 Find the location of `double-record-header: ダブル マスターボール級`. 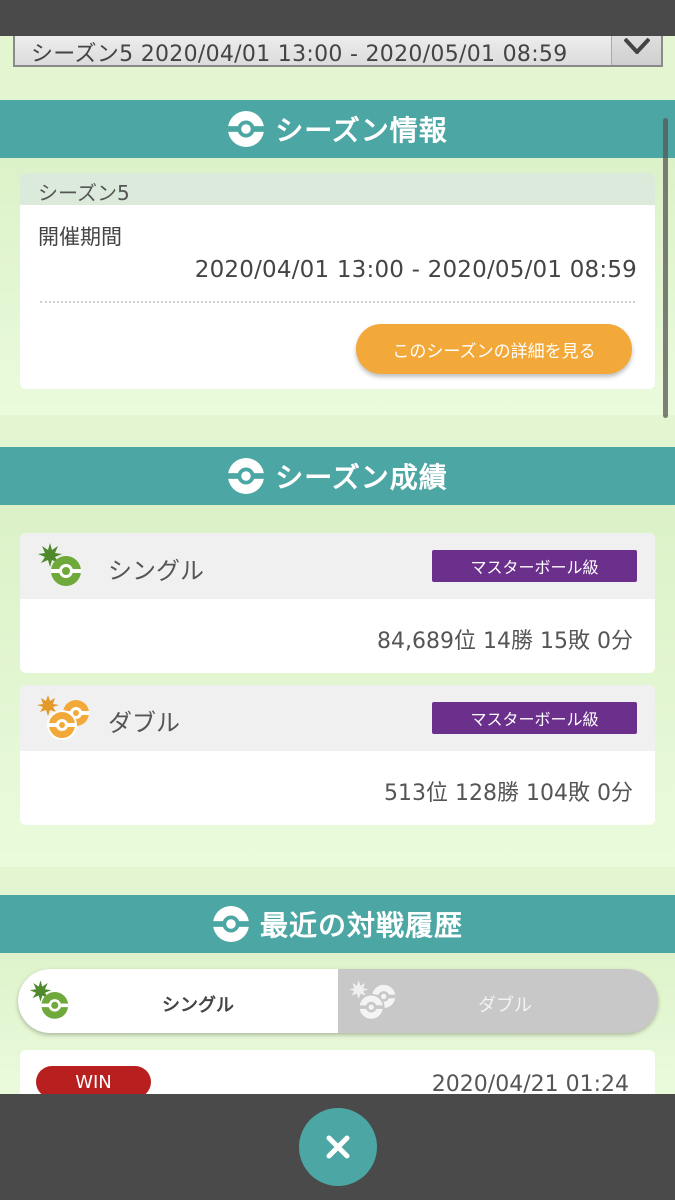

double-record-header: ダブル マスターボール級 is located at coordinates (337, 718).